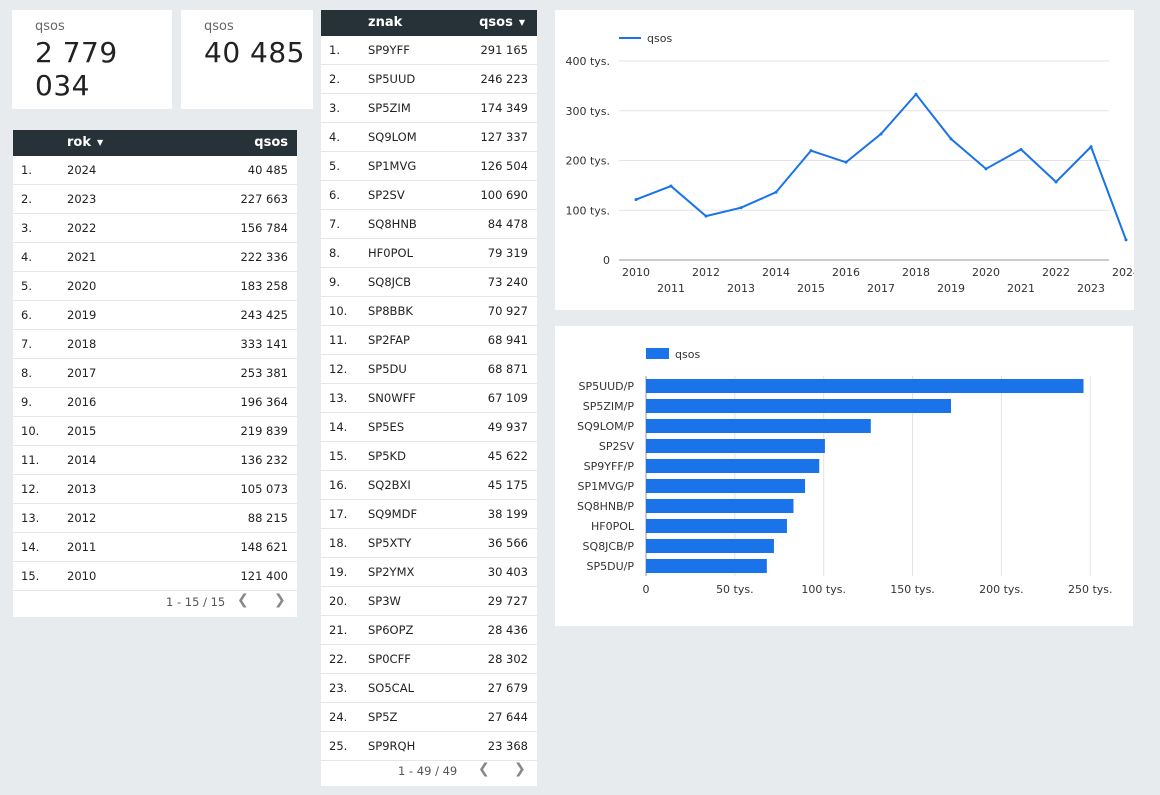  I want to click on row-index: 11., so click(30, 460).